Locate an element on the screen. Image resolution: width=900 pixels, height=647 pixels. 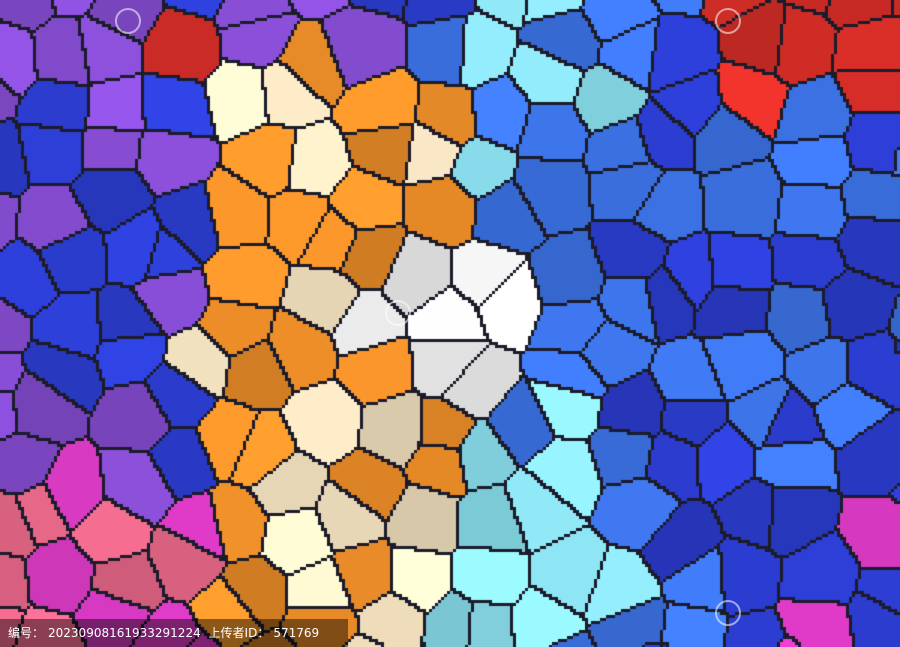
watermark-footer: 编号： 20230908161933291224 上传者ID： 571769 is located at coordinates (174, 633).